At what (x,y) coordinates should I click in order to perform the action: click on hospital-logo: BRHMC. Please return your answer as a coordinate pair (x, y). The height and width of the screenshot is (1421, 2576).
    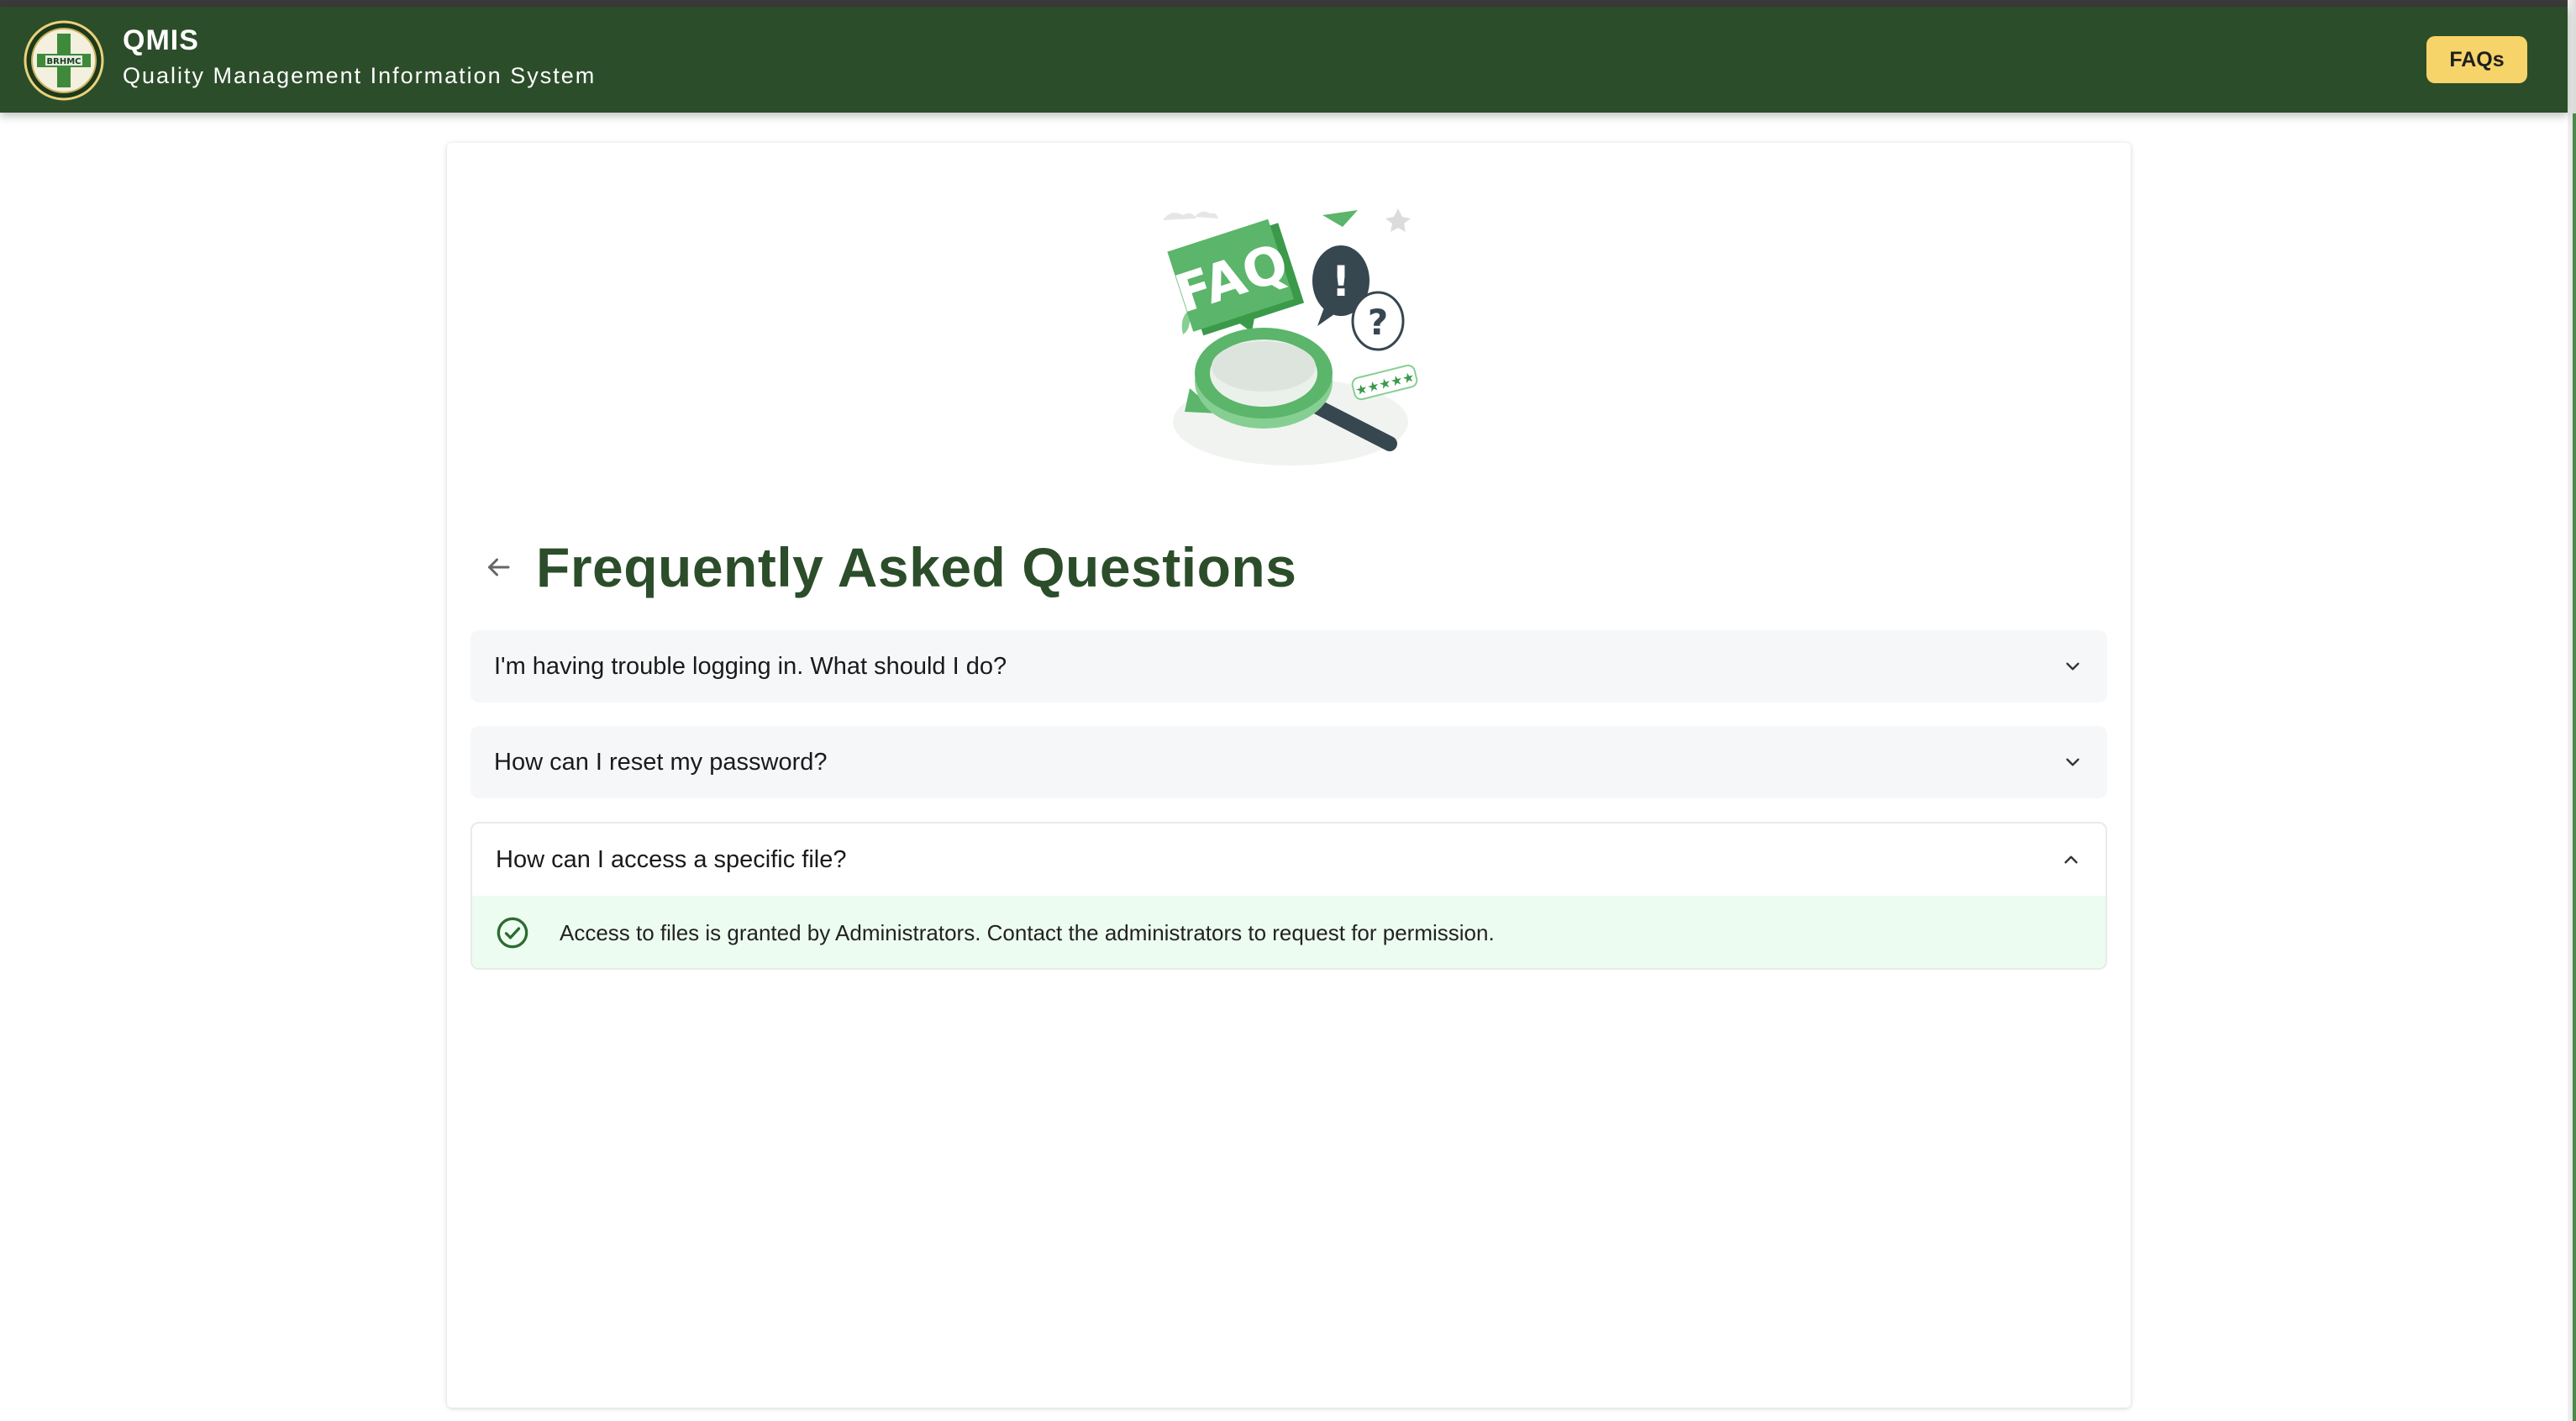
    Looking at the image, I should click on (64, 60).